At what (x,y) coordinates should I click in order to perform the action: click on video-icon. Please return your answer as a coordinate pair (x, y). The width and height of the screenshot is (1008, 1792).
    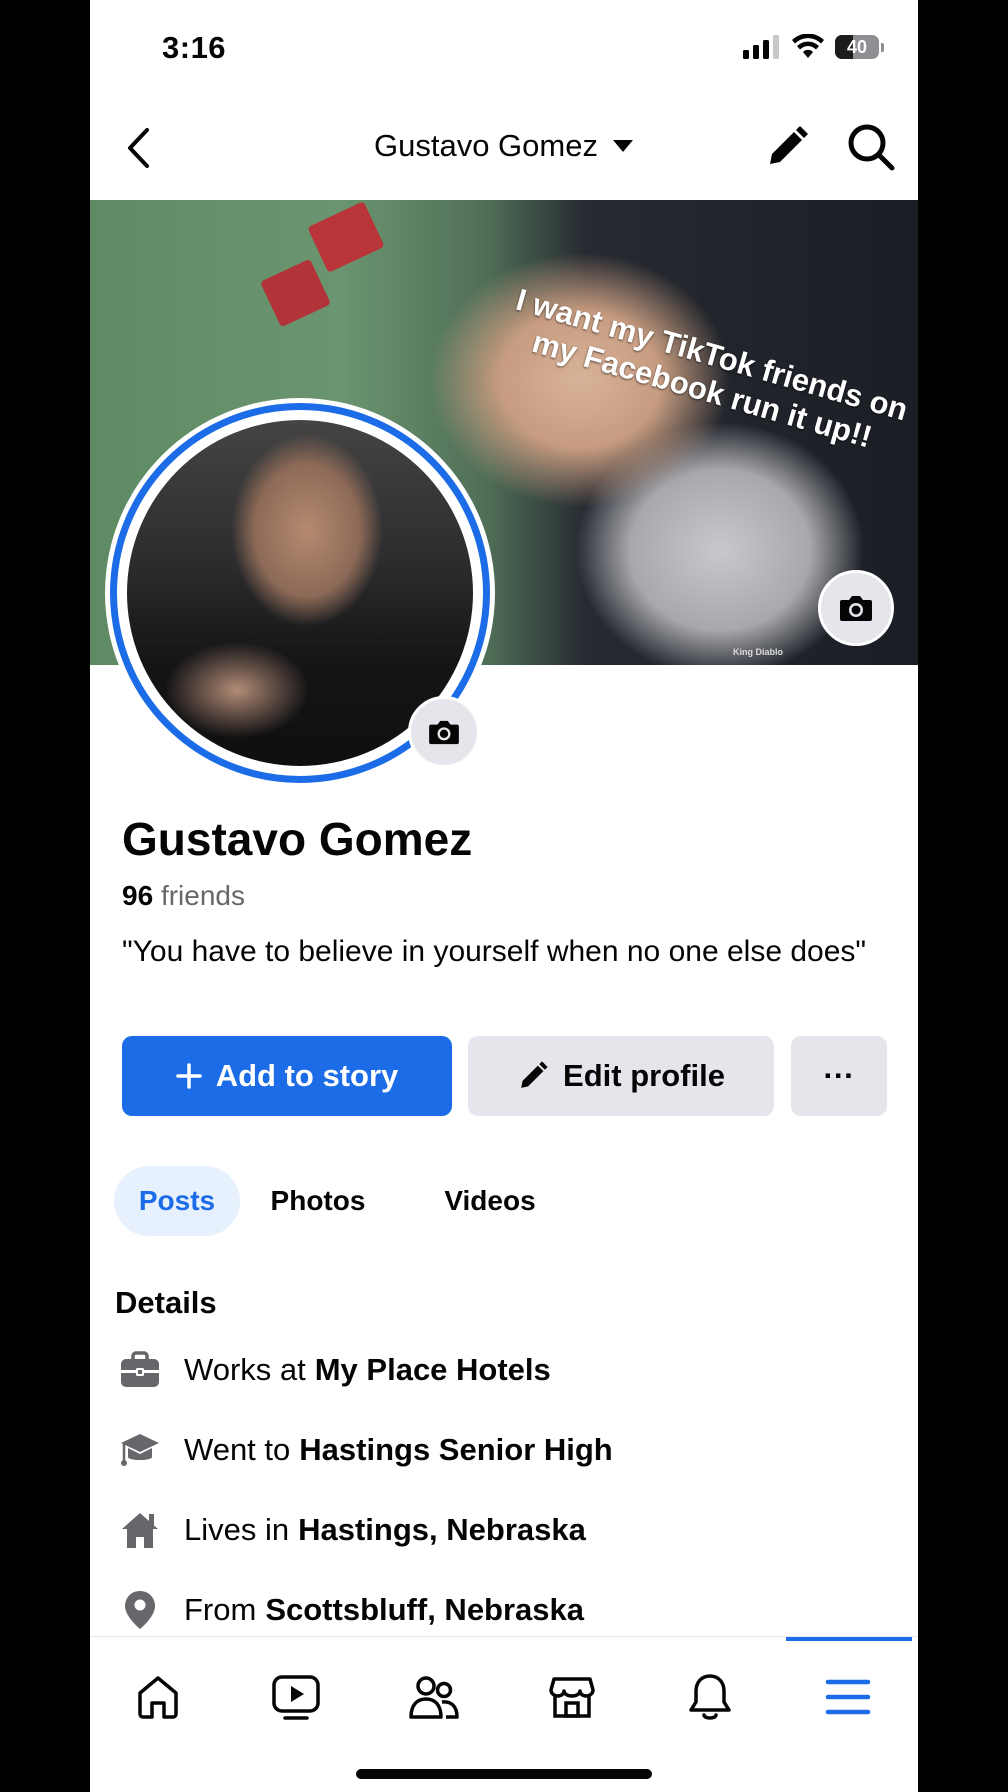
    Looking at the image, I should click on (296, 1697).